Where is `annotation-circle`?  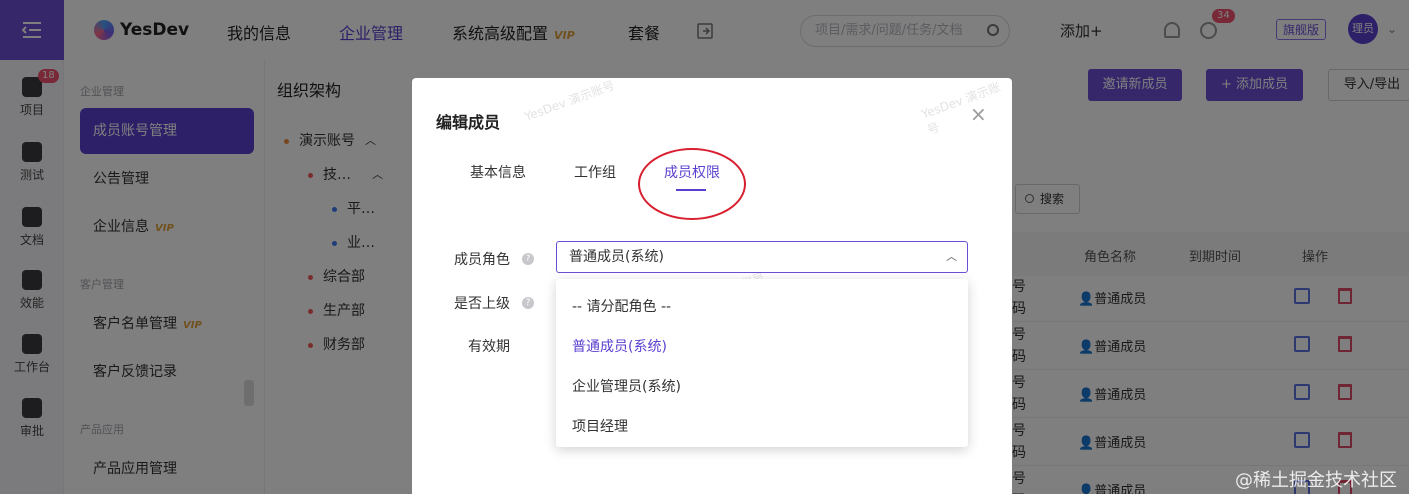
annotation-circle is located at coordinates (692, 184).